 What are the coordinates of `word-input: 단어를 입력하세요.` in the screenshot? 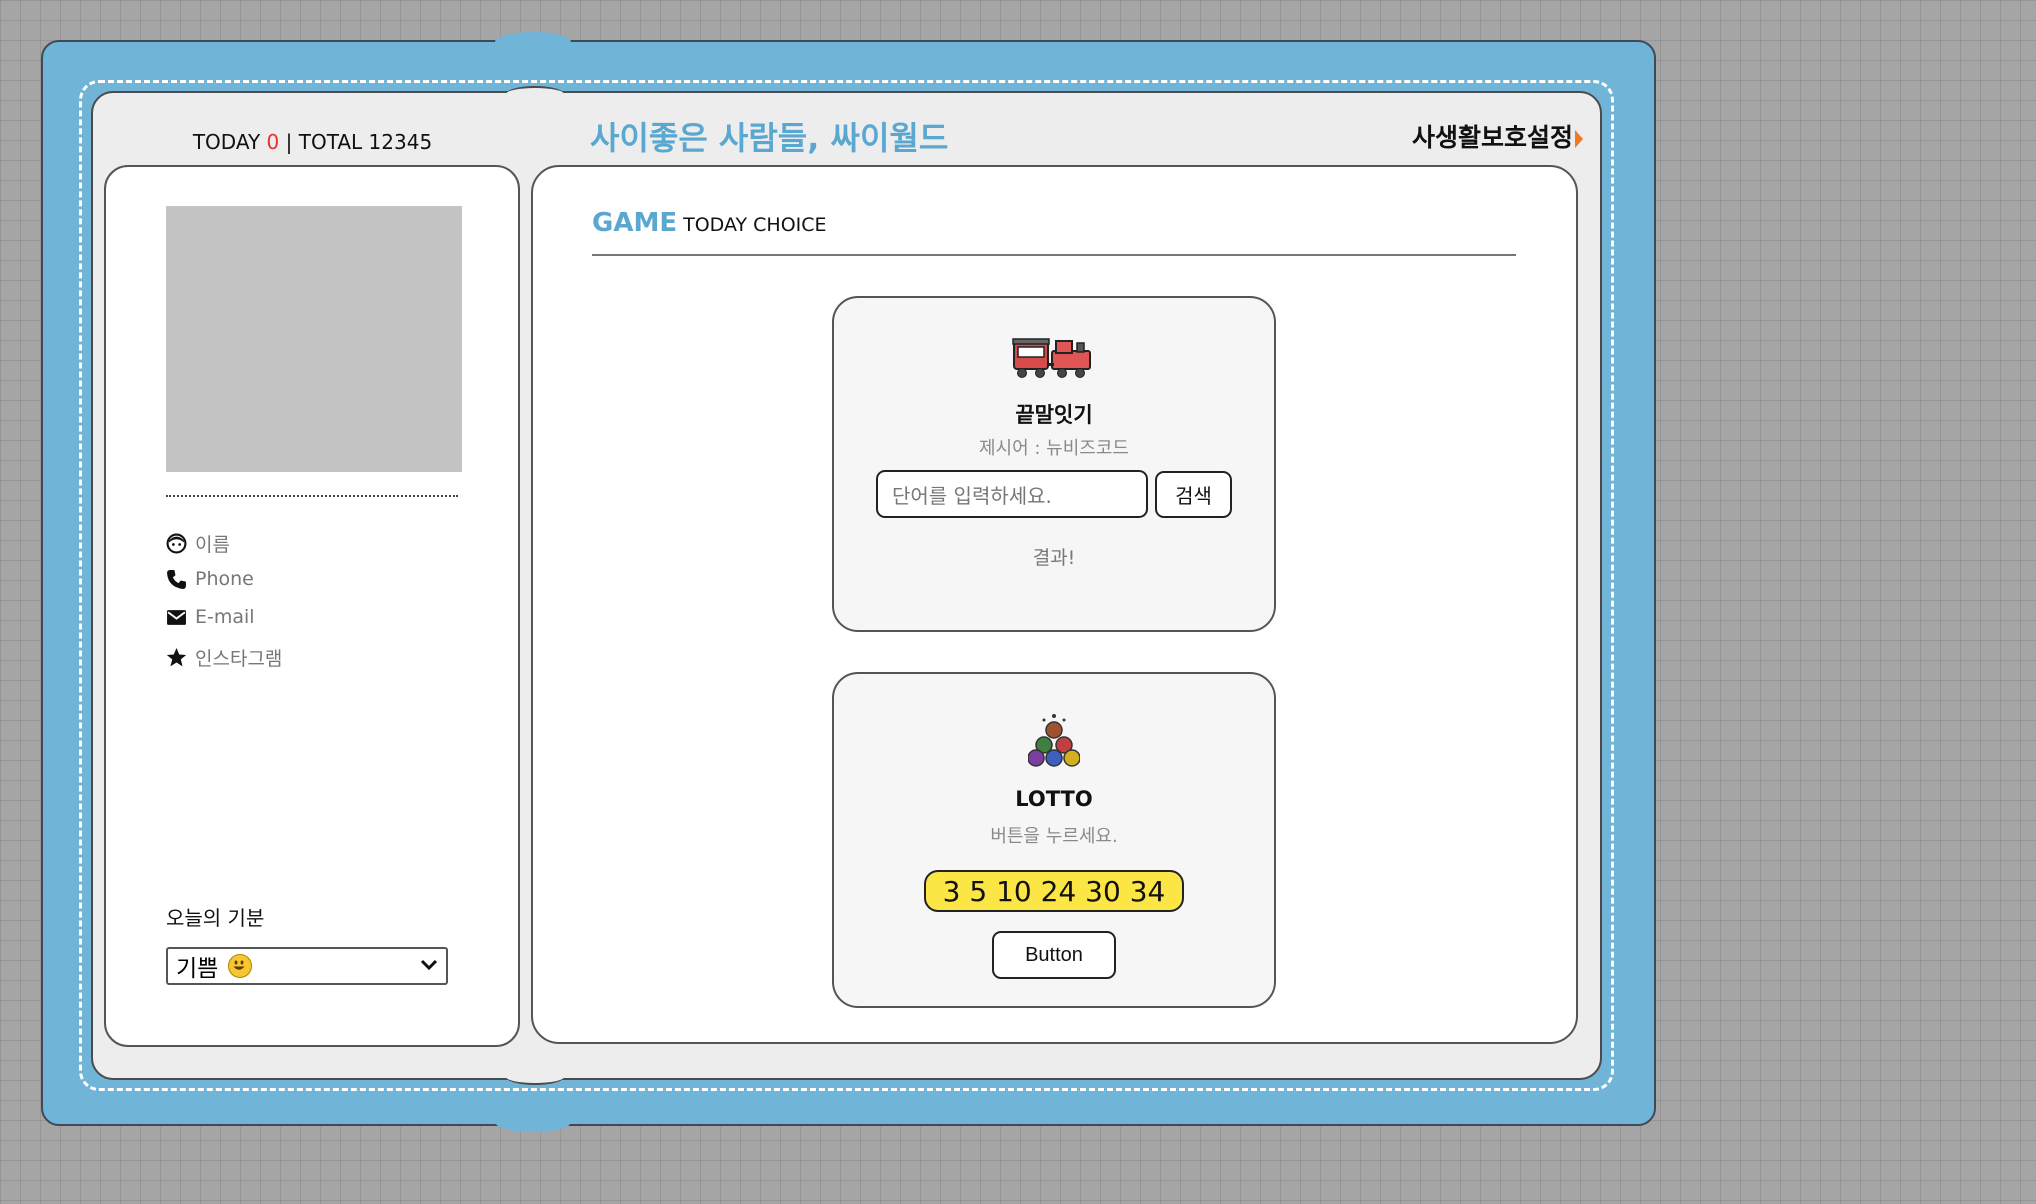 It's located at (1012, 494).